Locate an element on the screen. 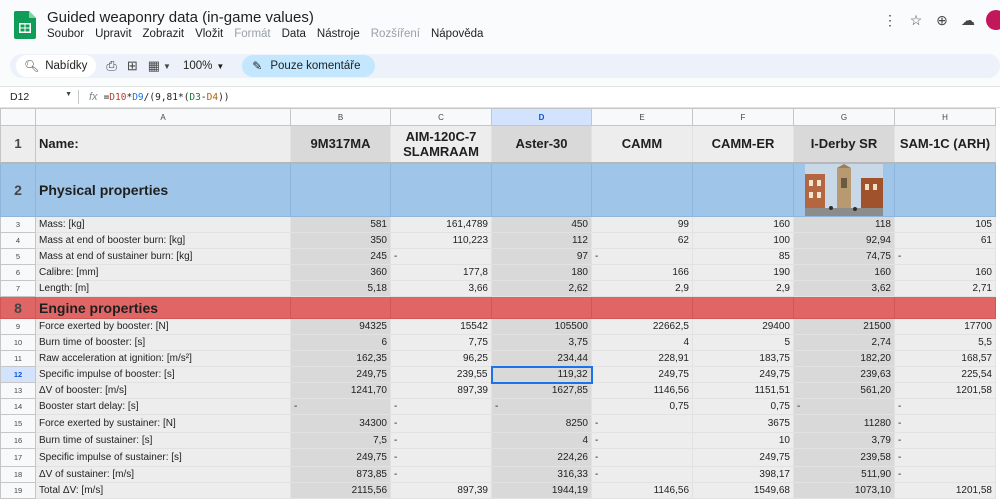 The width and height of the screenshot is (1000, 502). value-cell: 1151,51 is located at coordinates (743, 390).